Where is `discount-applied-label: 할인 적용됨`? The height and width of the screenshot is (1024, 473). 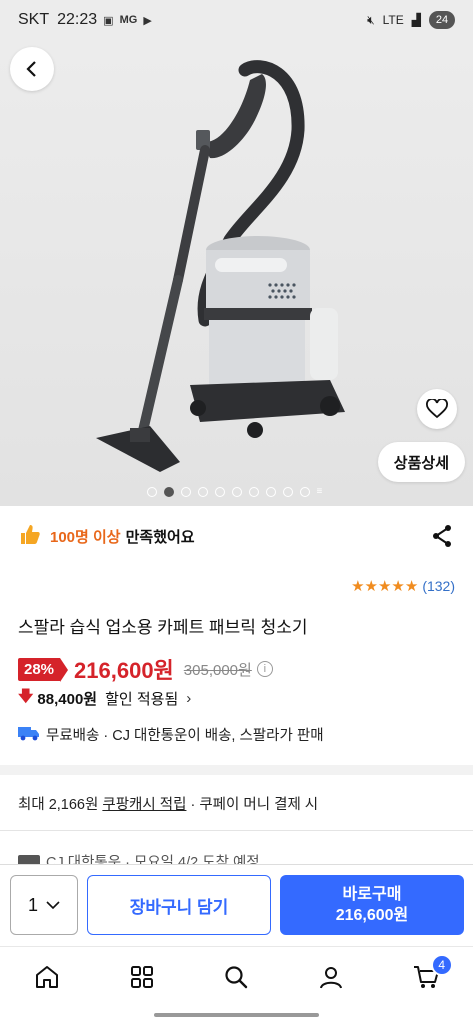 discount-applied-label: 할인 적용됨 is located at coordinates (142, 699).